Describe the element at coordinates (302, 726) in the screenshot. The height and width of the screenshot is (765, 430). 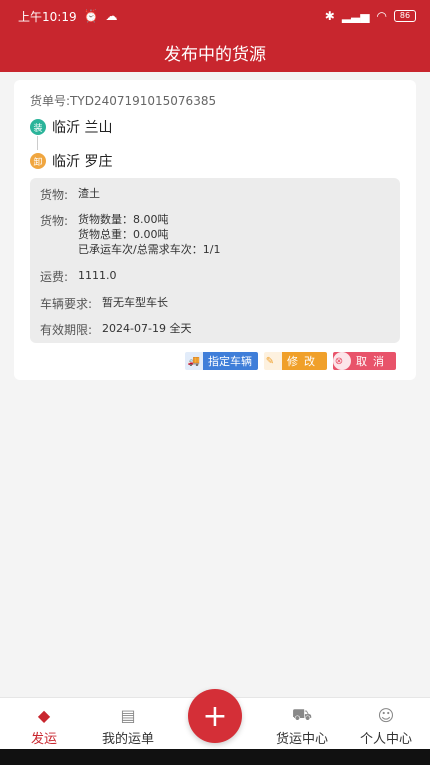
I see `tab-freight-center: ⛟ 货运中心` at that location.